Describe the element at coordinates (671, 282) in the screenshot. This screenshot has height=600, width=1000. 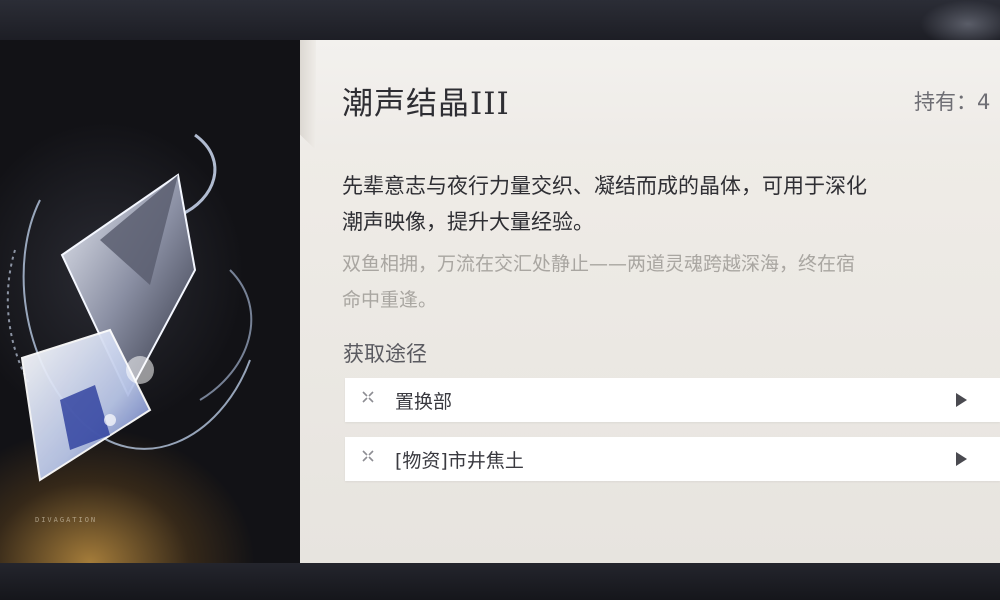
I see `item-flavor-text: 双鱼相拥，万流在交汇处静止——两道灵魂跨越深海，终在宿 命中重逢。` at that location.